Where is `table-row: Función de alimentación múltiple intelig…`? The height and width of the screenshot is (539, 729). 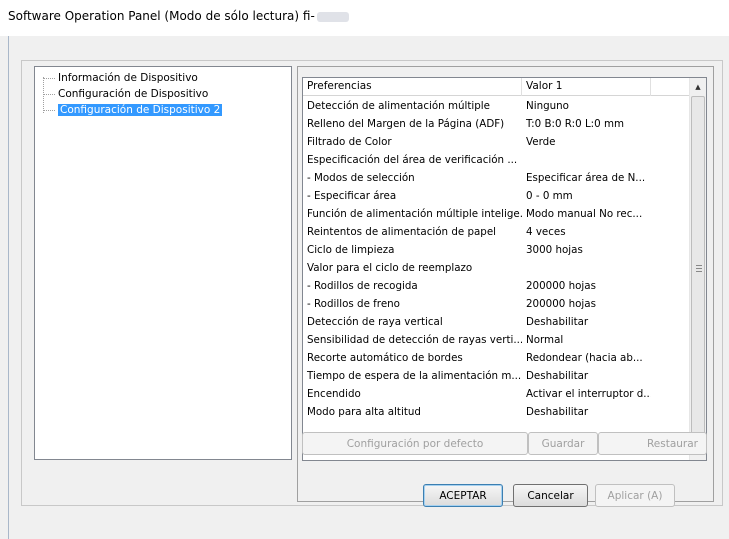 table-row: Función de alimentación múltiple intelig… is located at coordinates (497, 214).